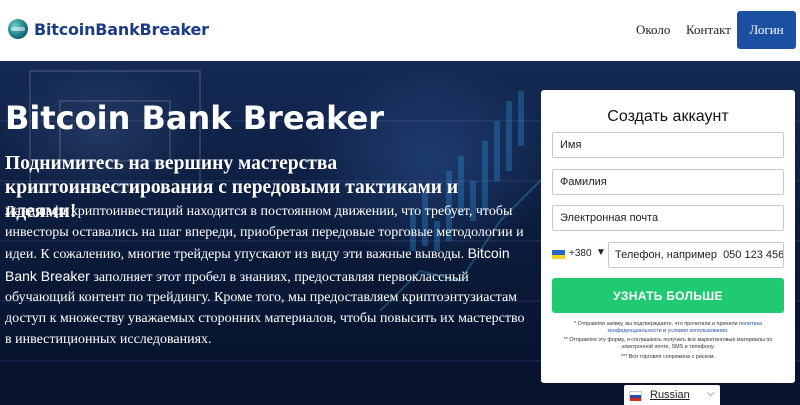  I want to click on logo: BitcoinBankBreaker, so click(108, 29).